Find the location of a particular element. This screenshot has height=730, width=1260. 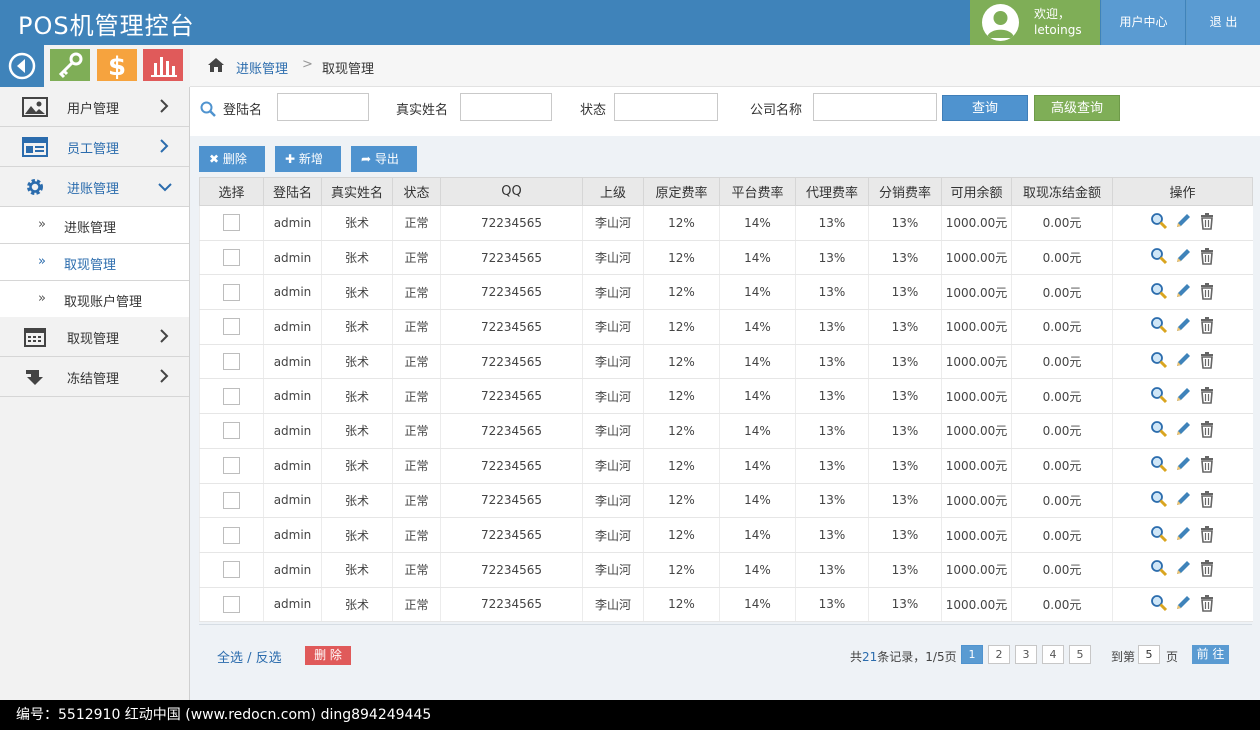

chart-button is located at coordinates (163, 65).